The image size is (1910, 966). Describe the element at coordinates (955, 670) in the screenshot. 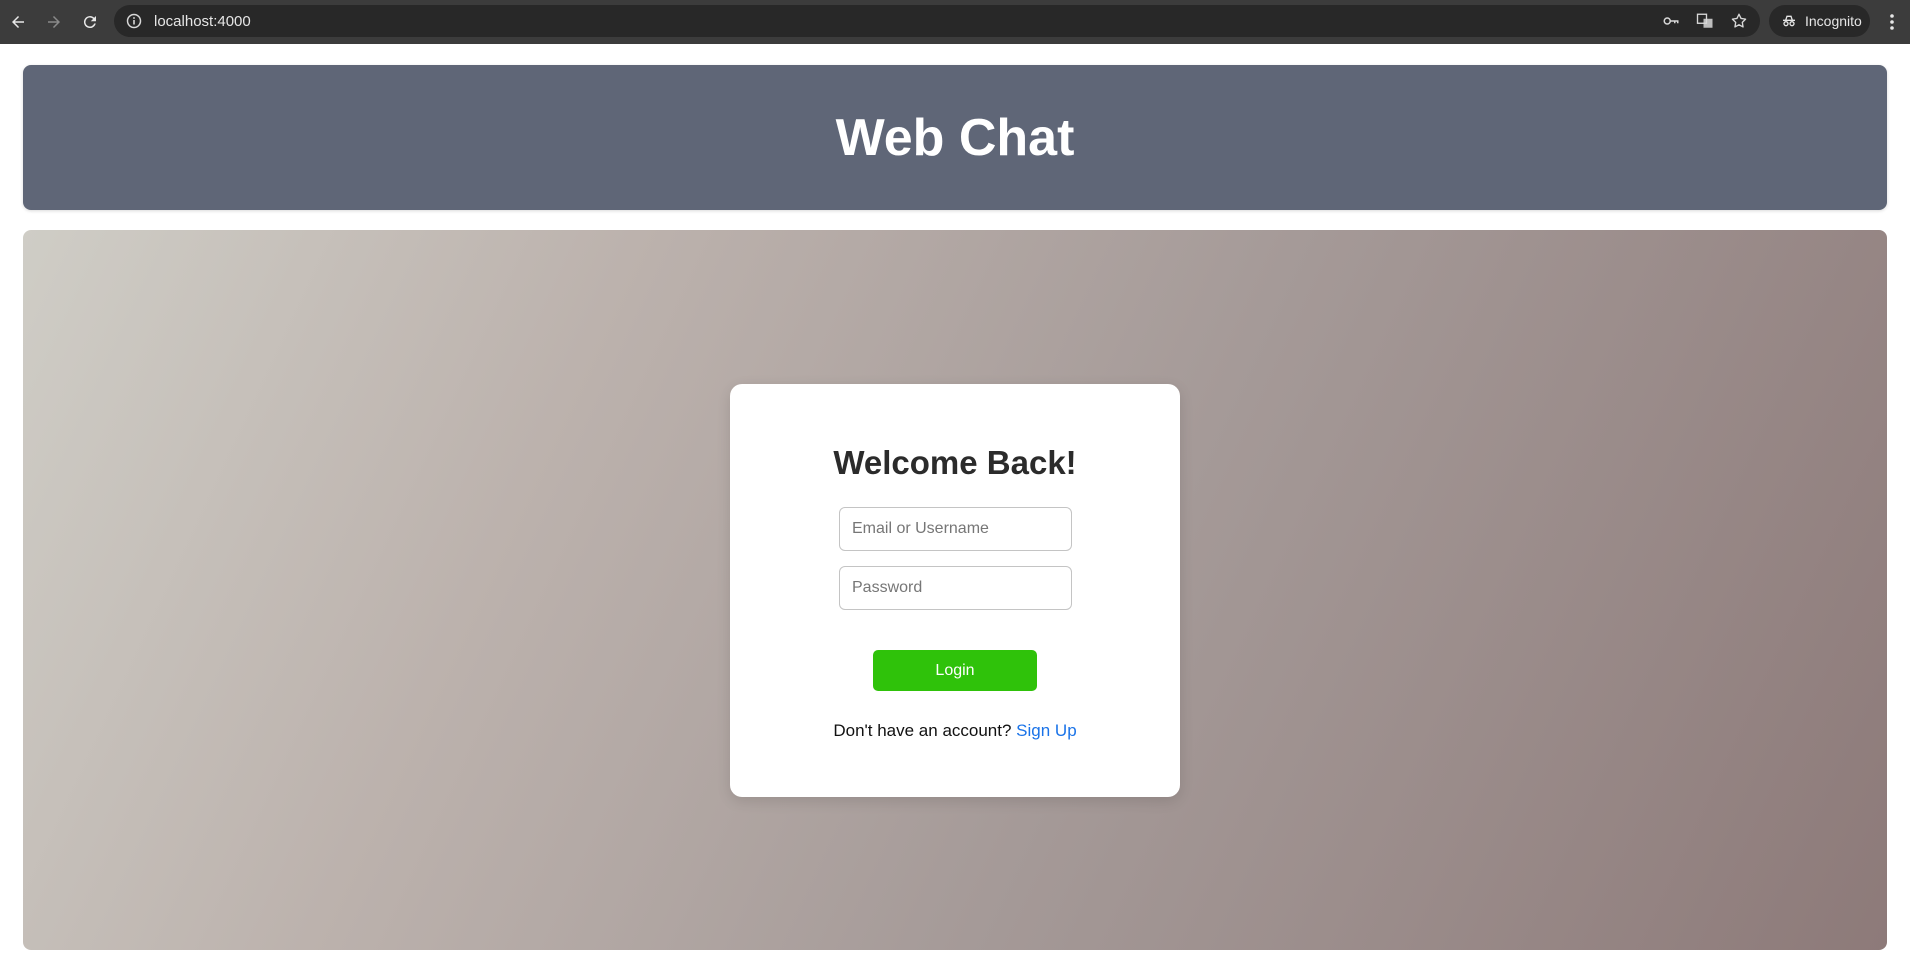

I see `login-button: Login` at that location.